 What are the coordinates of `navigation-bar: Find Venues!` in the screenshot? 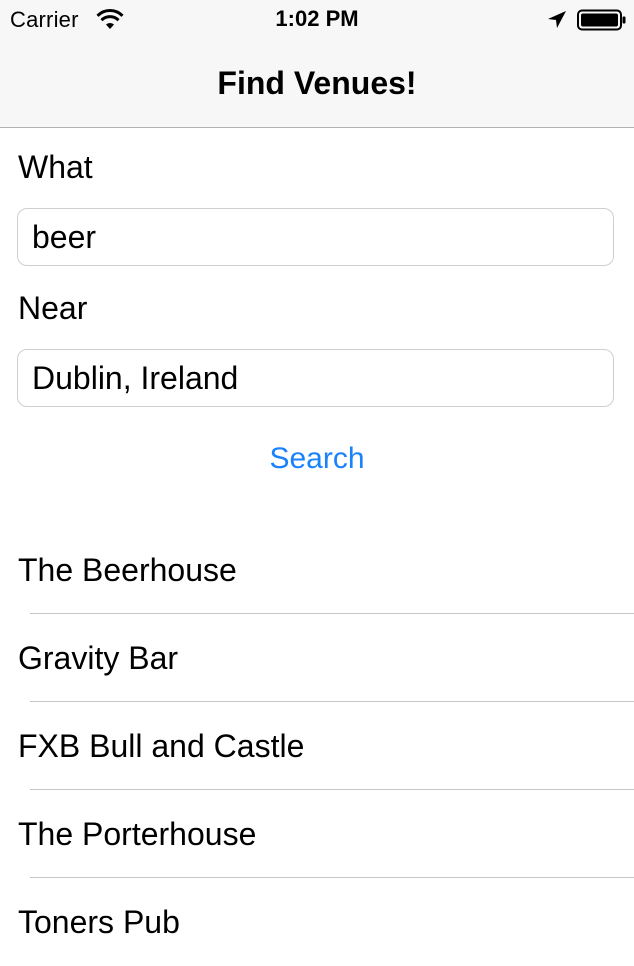 It's located at (317, 84).